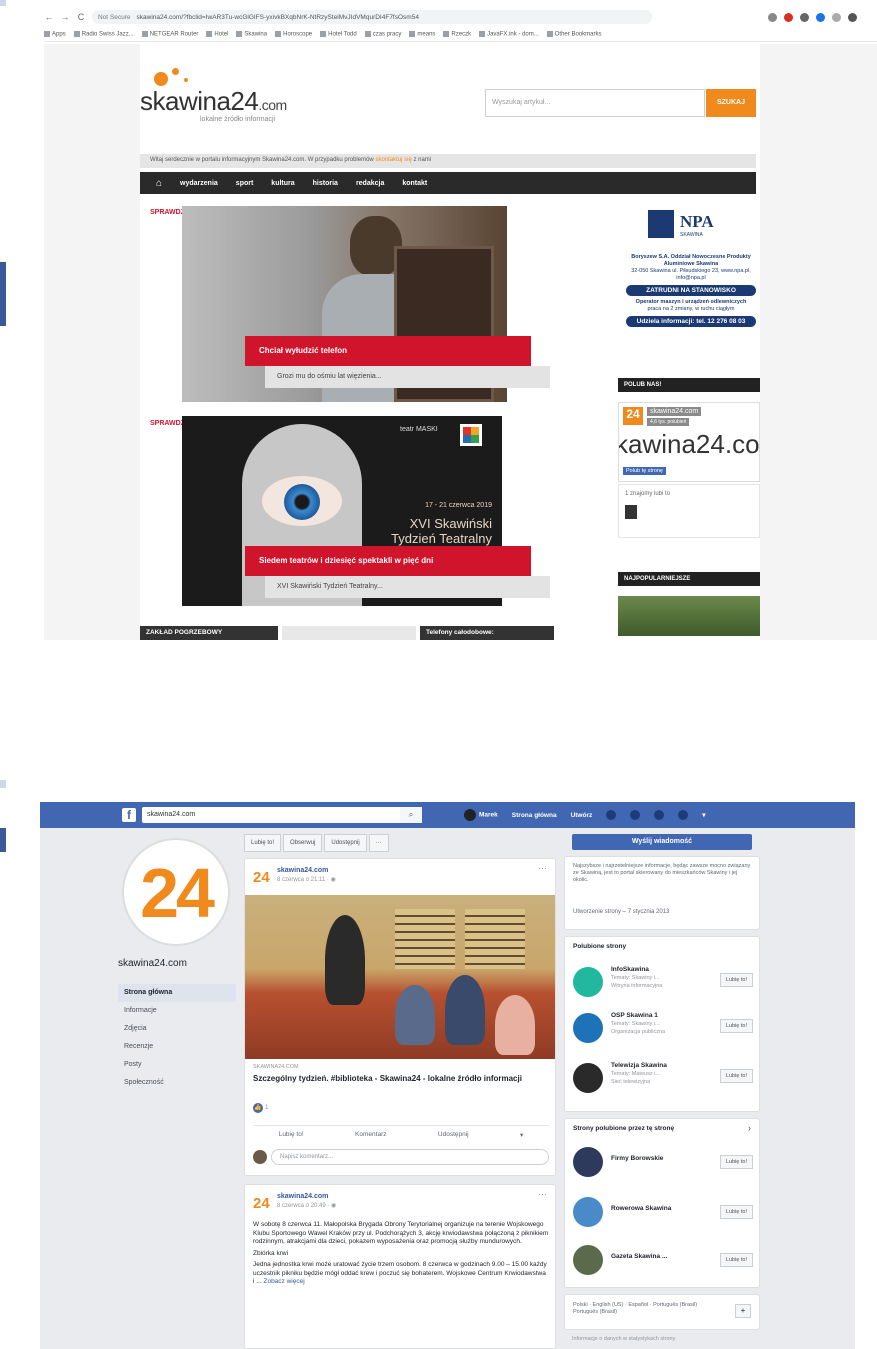 This screenshot has width=877, height=1349. I want to click on menu-item-sport: sport, so click(245, 183).